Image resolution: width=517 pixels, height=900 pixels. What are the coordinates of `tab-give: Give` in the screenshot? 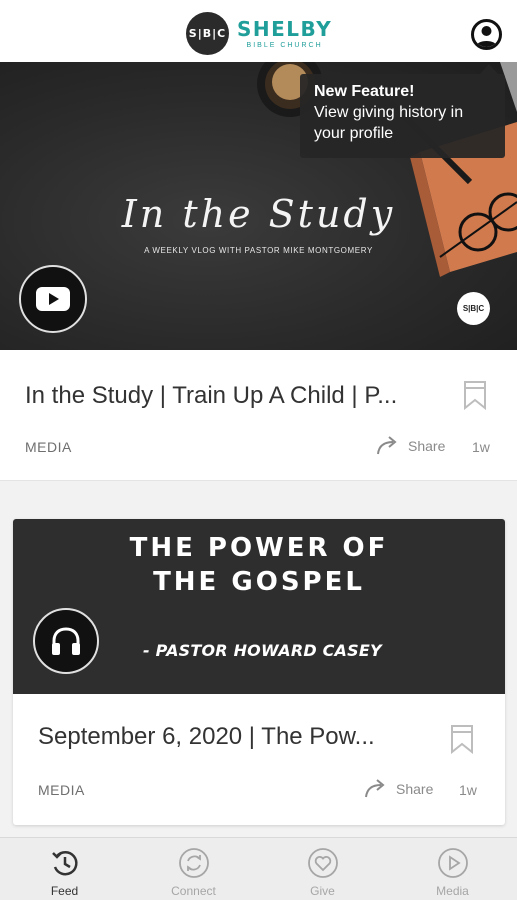 It's located at (322, 869).